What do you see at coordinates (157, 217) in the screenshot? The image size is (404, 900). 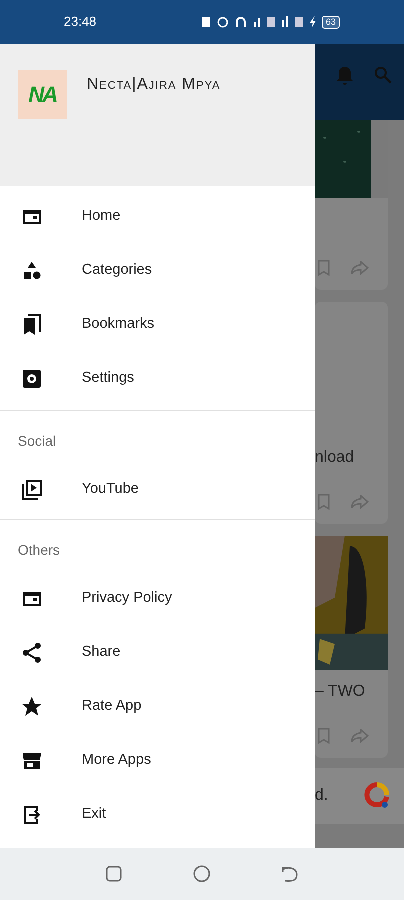 I see `drawer-item: Home` at bounding box center [157, 217].